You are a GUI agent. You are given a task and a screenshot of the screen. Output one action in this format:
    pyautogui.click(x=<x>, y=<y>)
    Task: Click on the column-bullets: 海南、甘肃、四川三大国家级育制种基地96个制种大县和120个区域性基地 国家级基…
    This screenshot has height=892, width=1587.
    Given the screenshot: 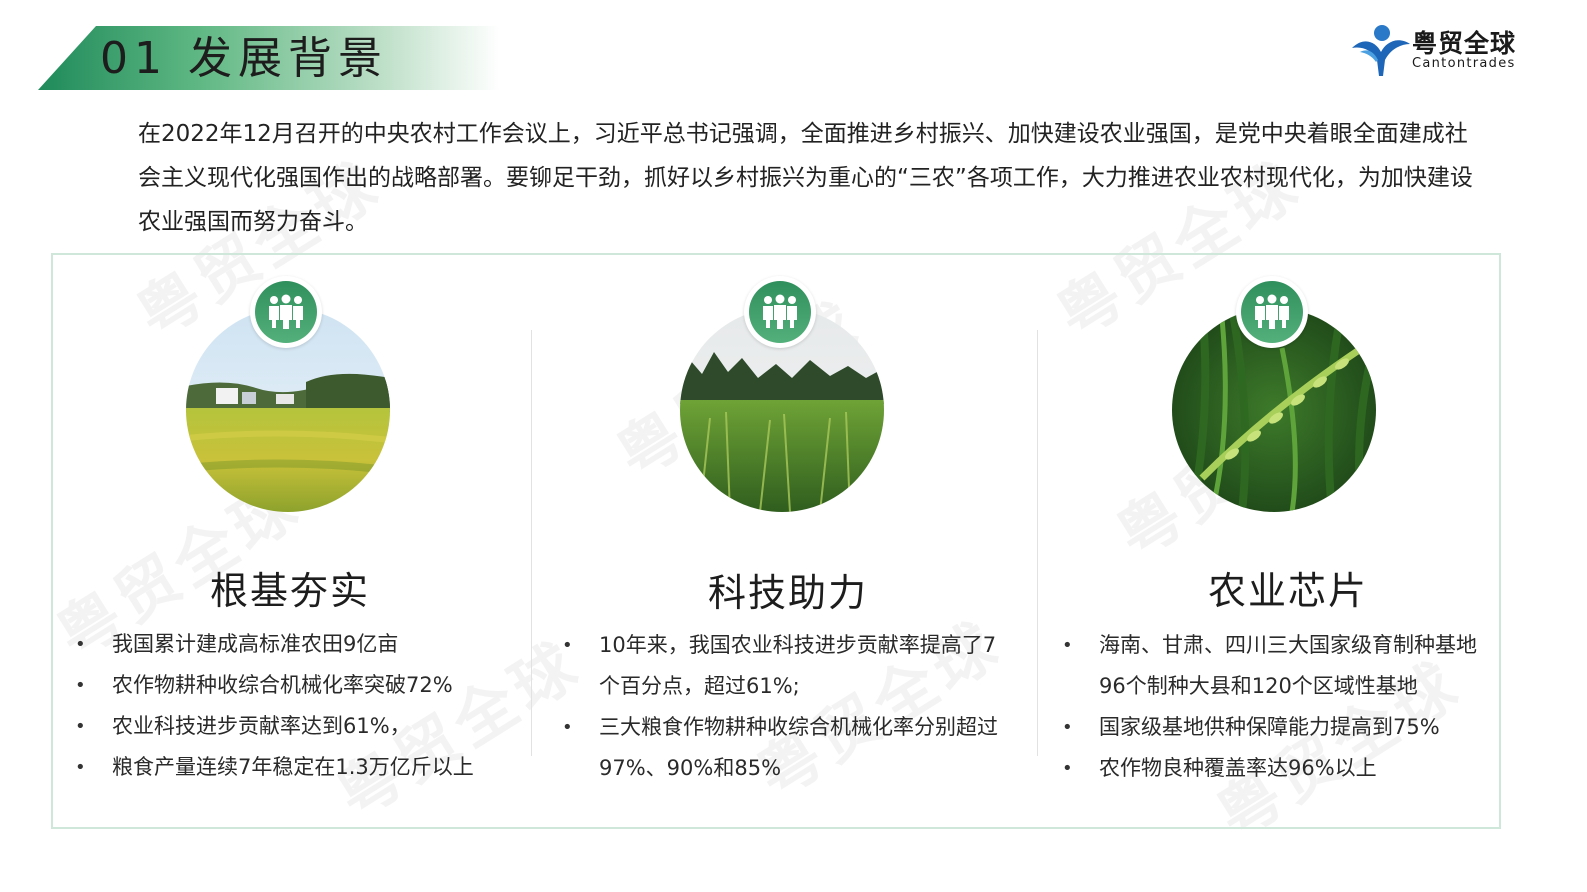 What is the action you would take?
    pyautogui.click(x=1278, y=707)
    